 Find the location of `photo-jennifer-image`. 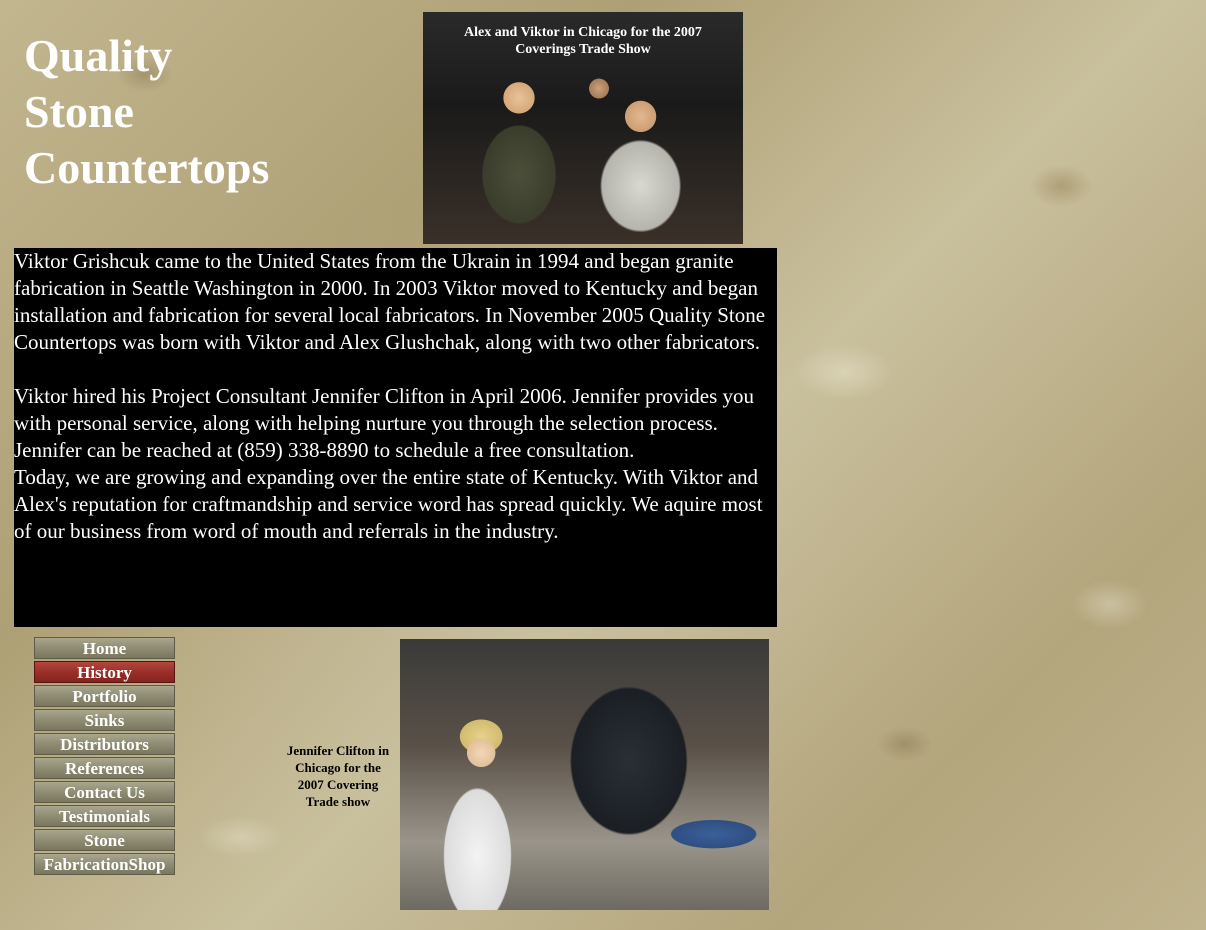

photo-jennifer-image is located at coordinates (584, 774).